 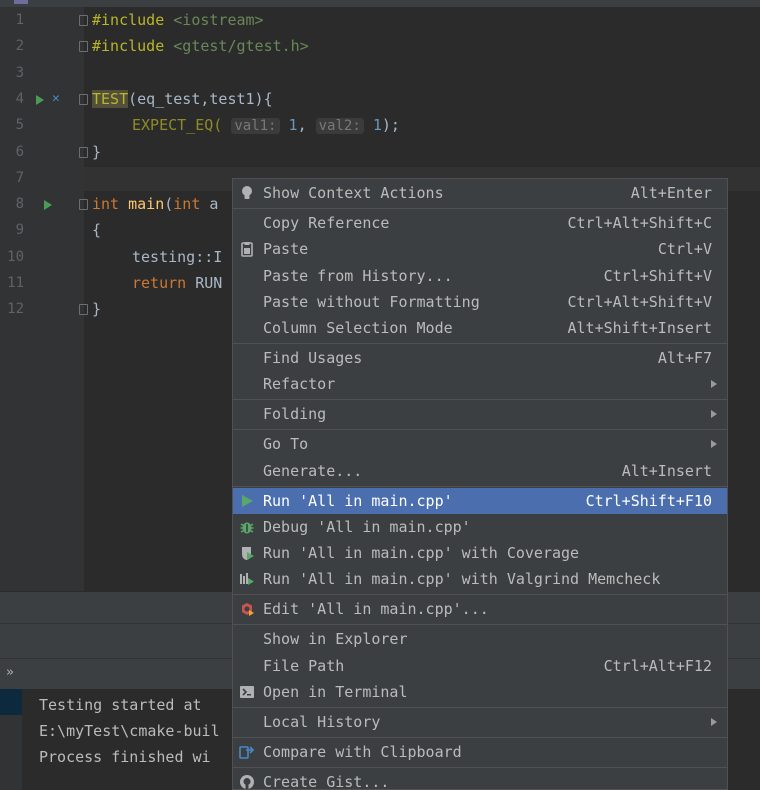 What do you see at coordinates (15, 257) in the screenshot?
I see `line-number: 10` at bounding box center [15, 257].